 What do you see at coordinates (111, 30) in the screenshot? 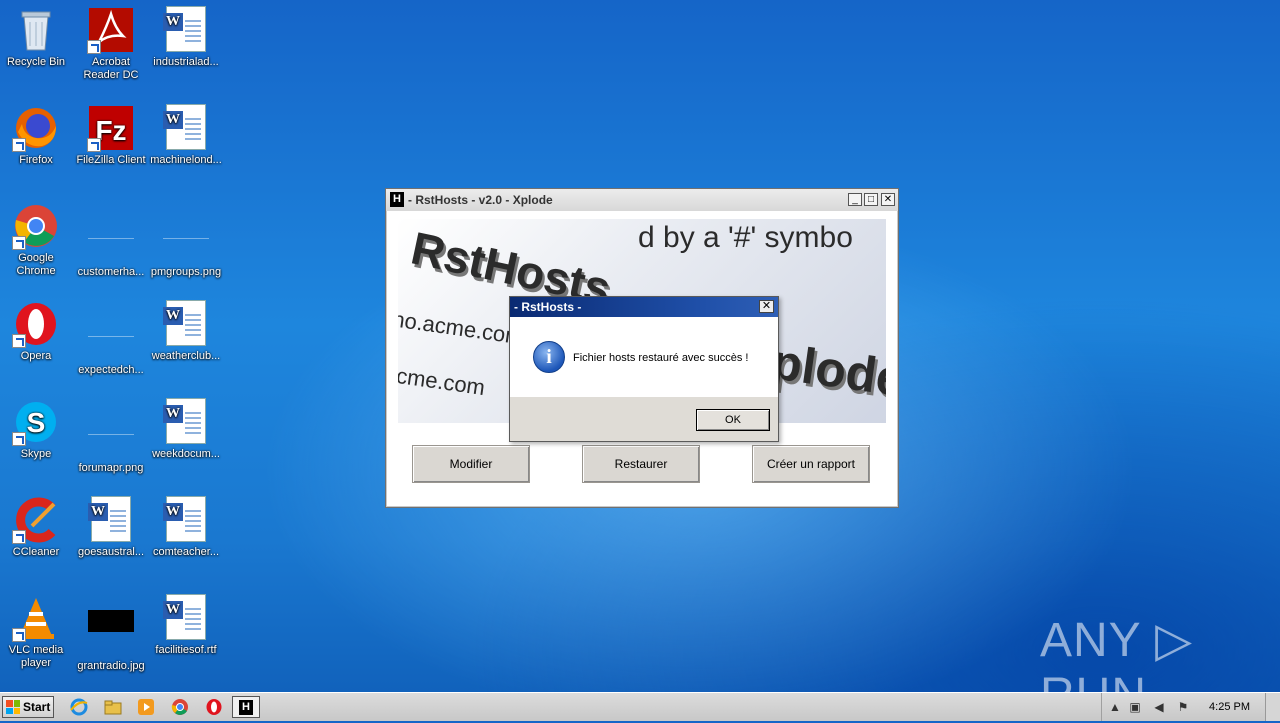
I see `acrobat-icon` at bounding box center [111, 30].